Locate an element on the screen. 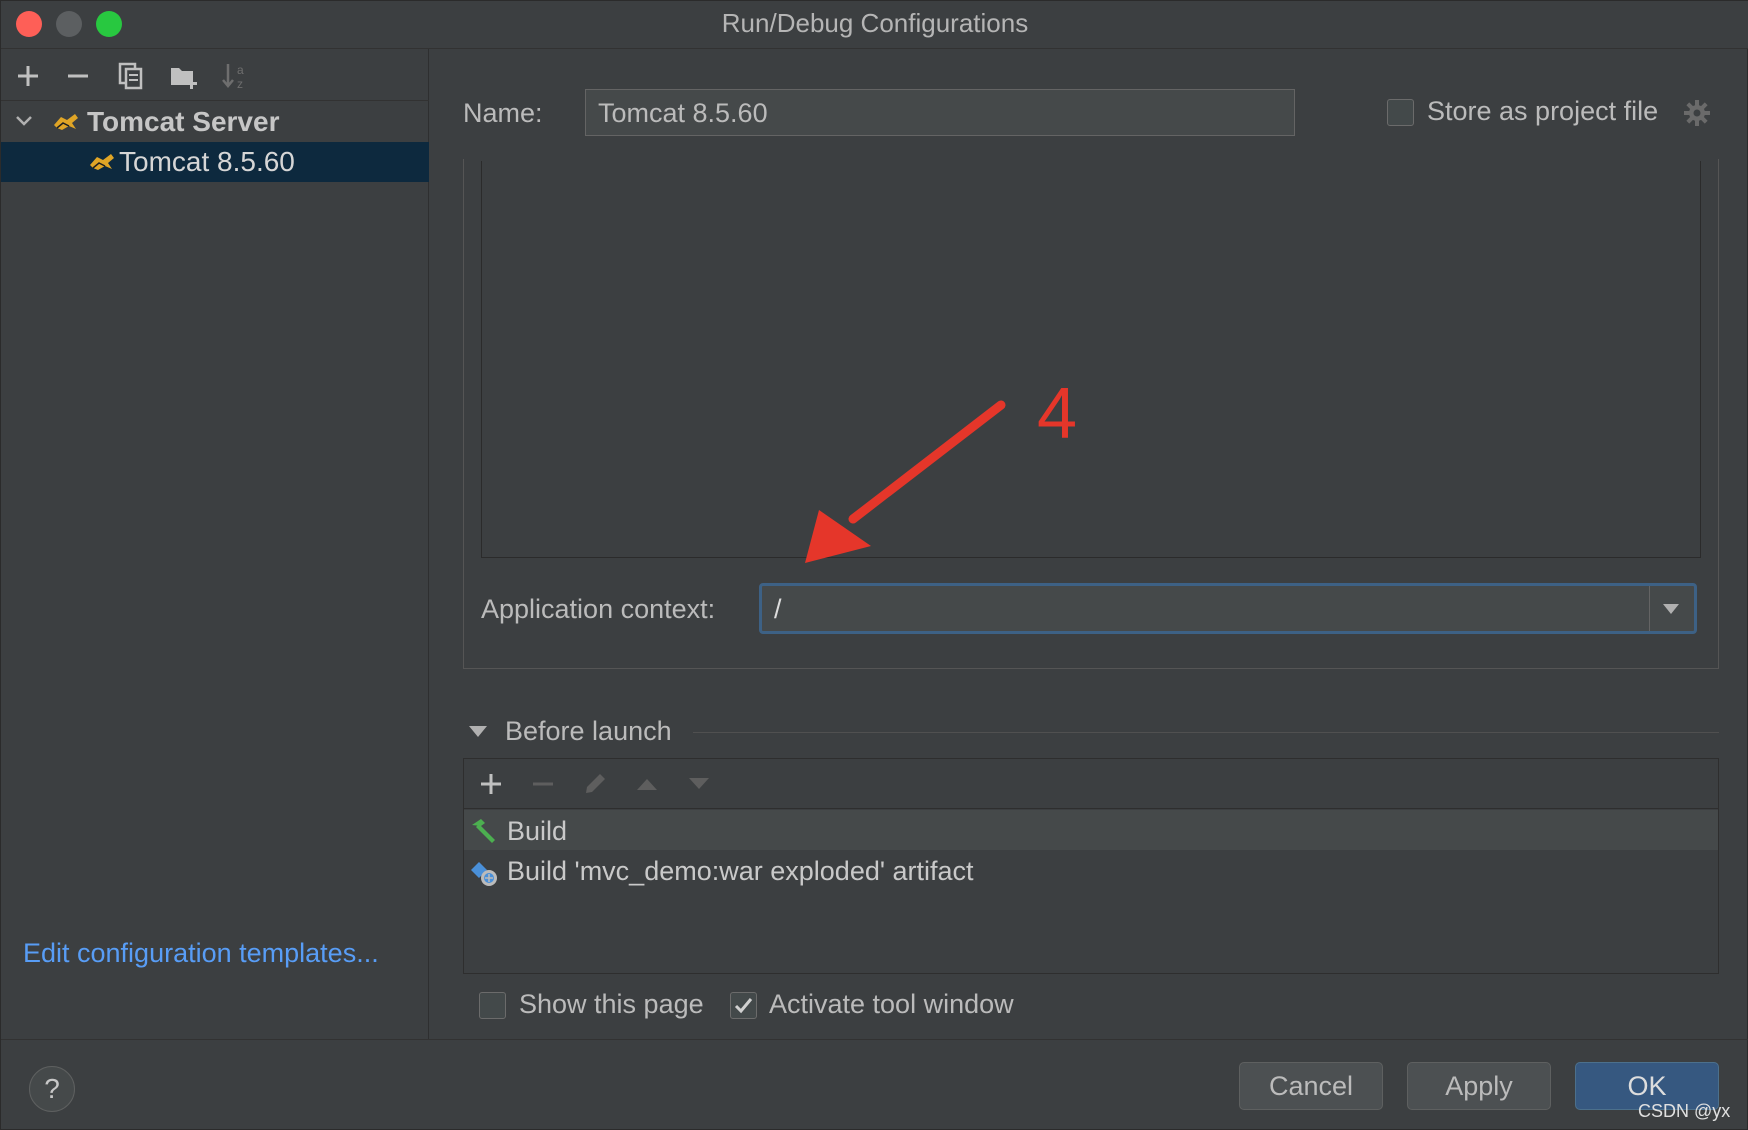  tree-group-label: Tomcat Server is located at coordinates (183, 121).